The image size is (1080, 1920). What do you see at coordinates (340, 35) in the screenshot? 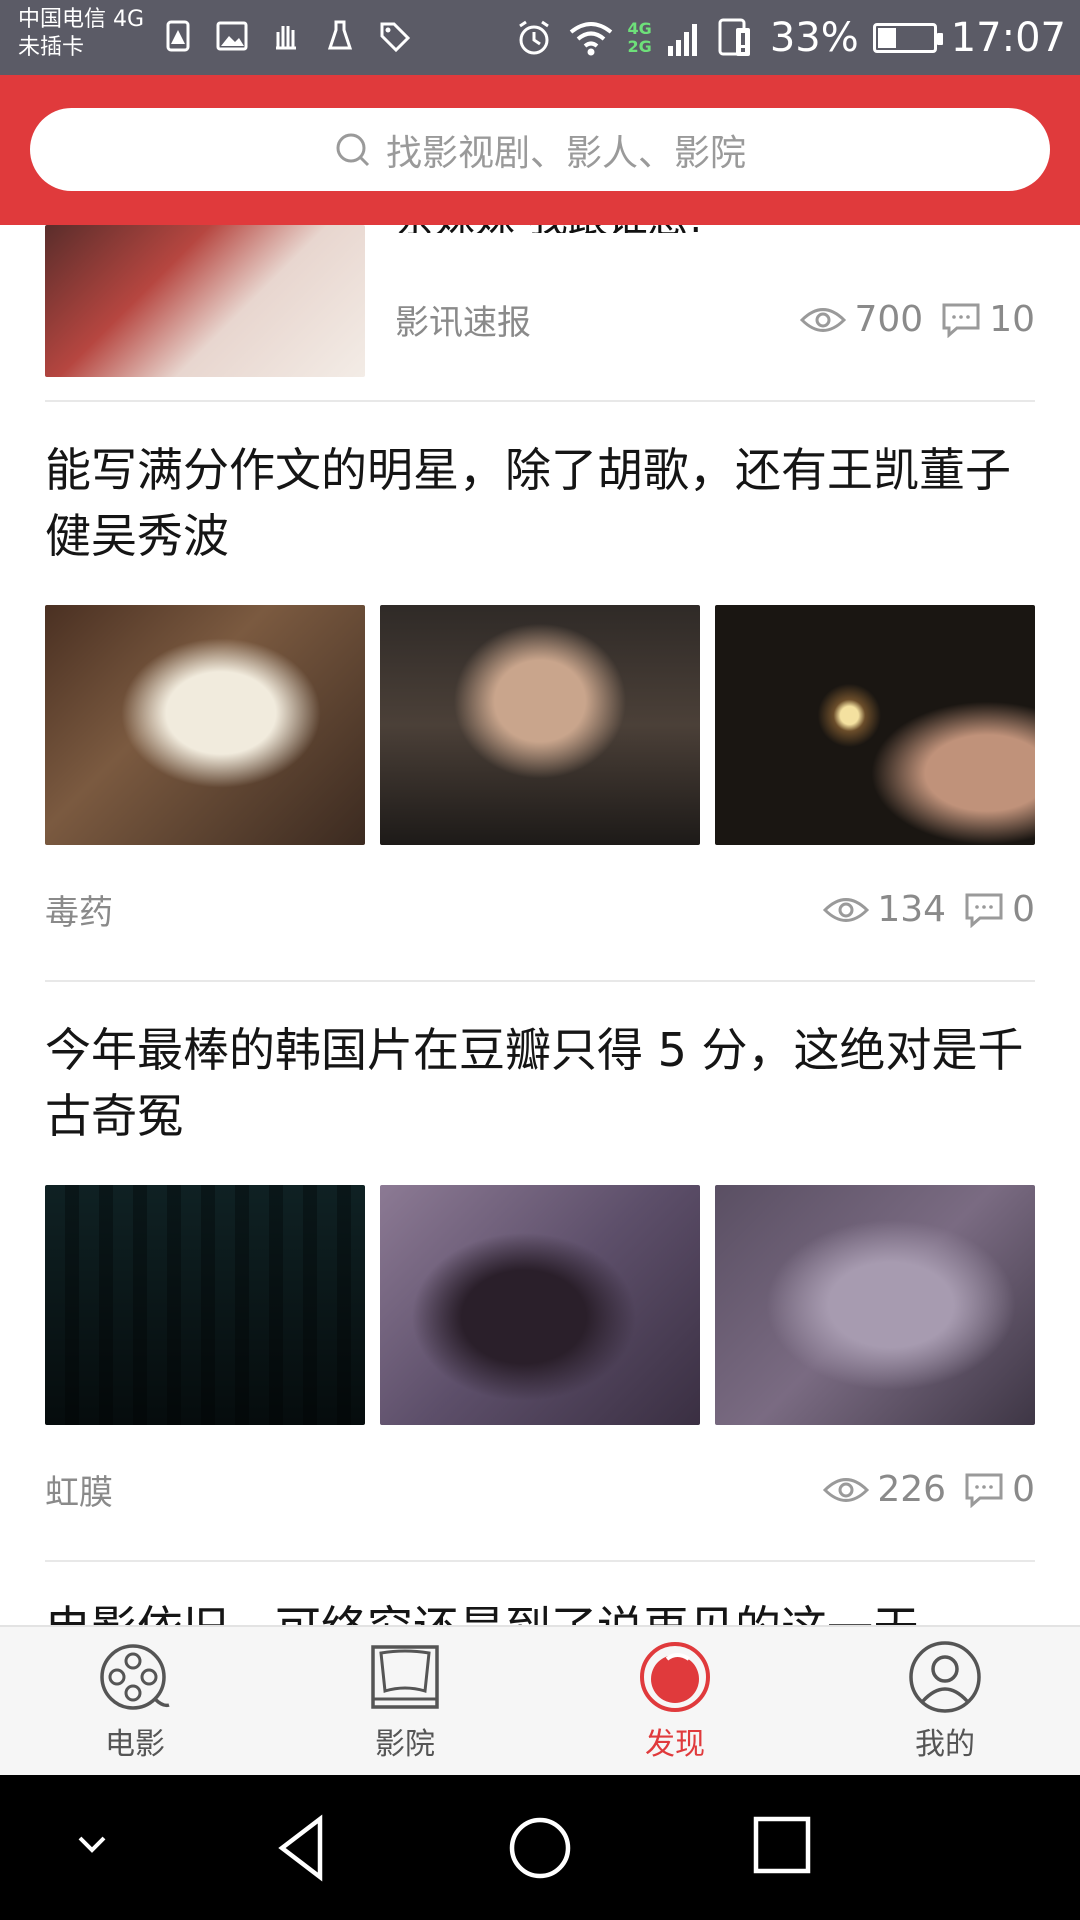
I see `cleaner-icon` at bounding box center [340, 35].